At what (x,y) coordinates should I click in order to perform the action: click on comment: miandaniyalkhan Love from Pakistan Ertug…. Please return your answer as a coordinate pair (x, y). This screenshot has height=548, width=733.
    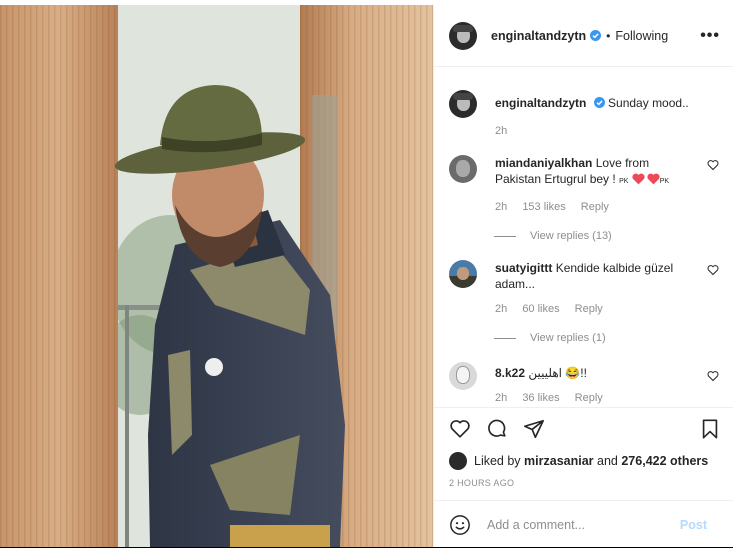
    Looking at the image, I should click on (584, 185).